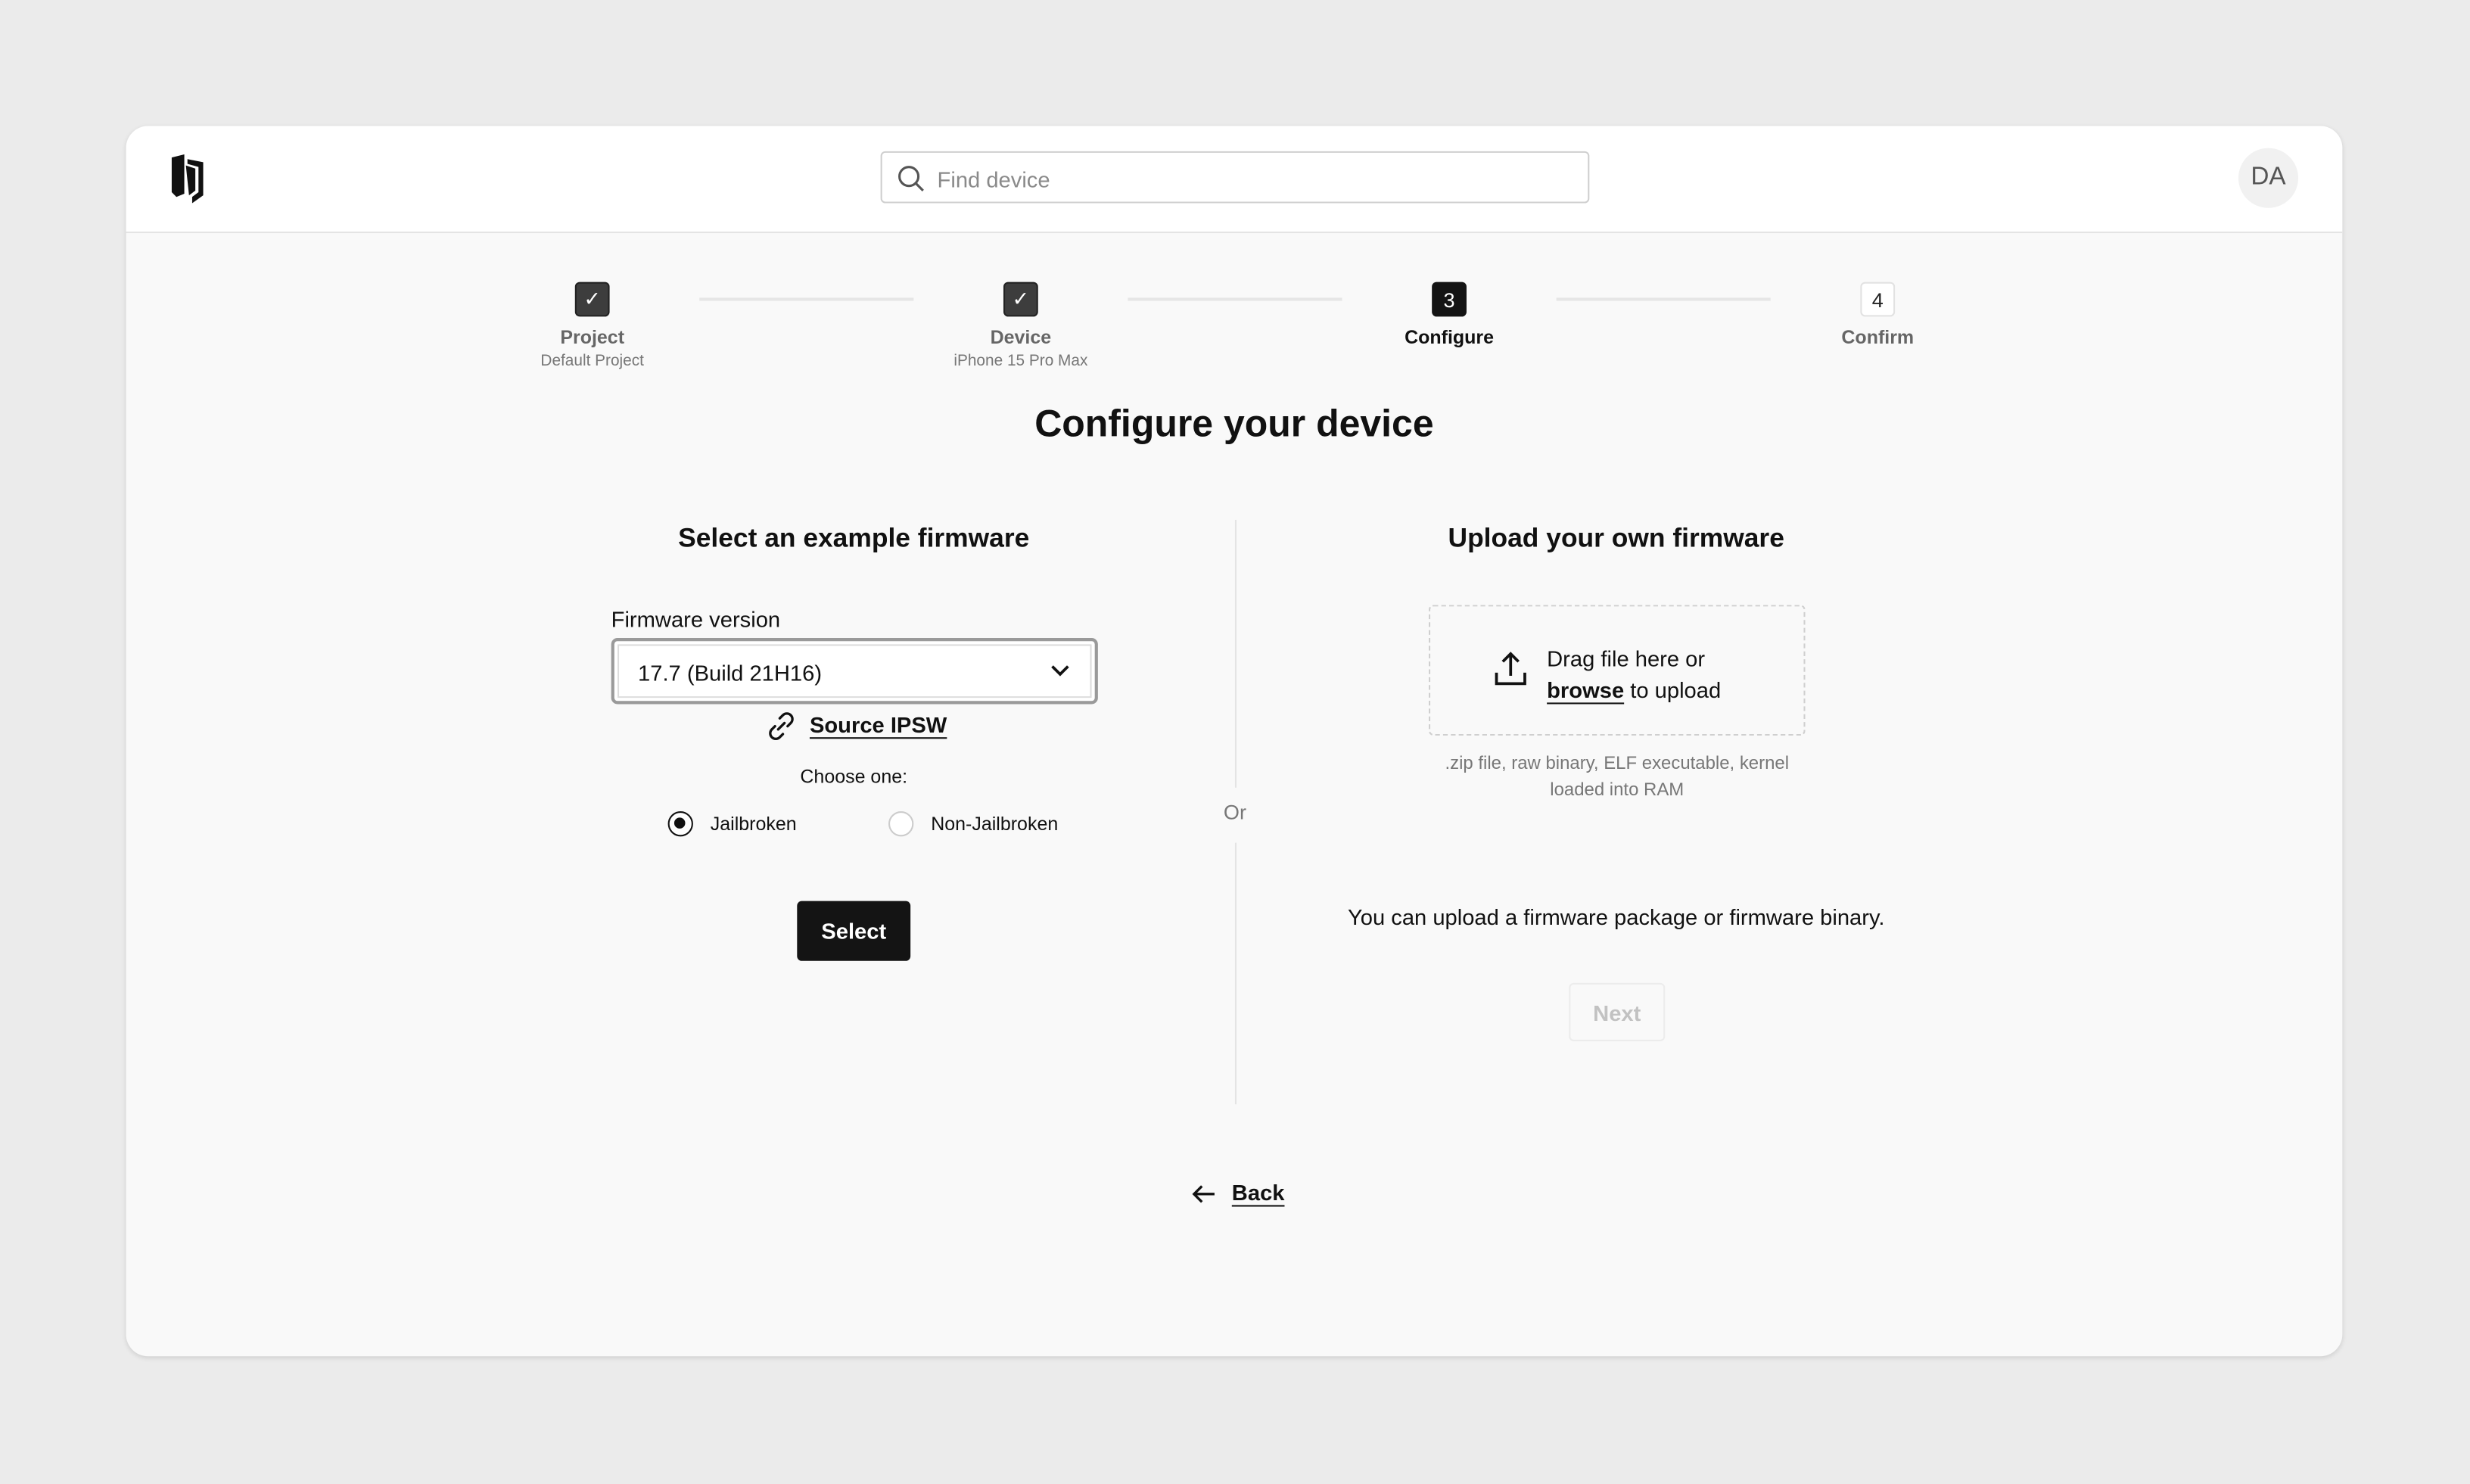 The width and height of the screenshot is (2470, 1484). Describe the element at coordinates (1616, 538) in the screenshot. I see `upload-firmware-heading: Upload your own firmware` at that location.